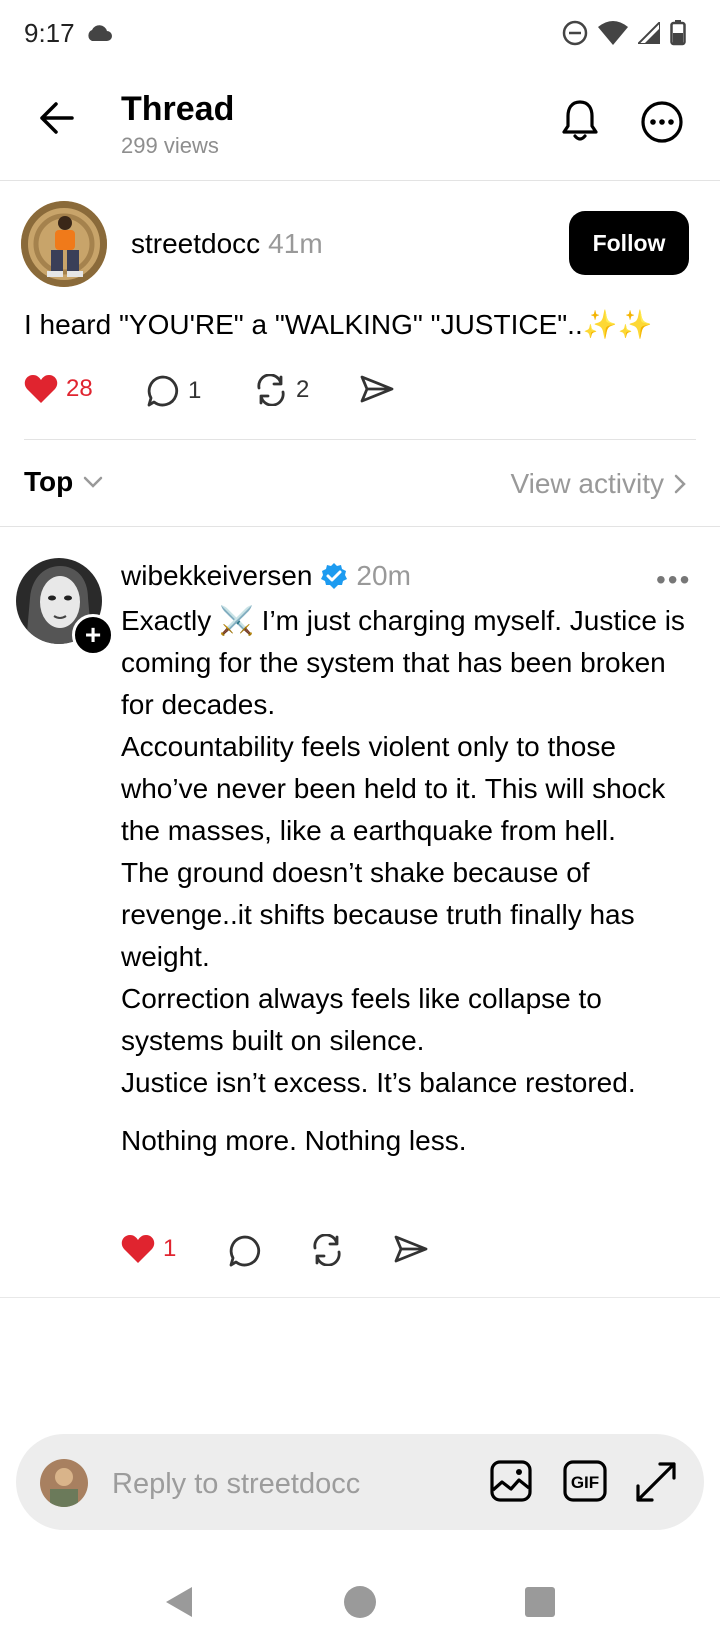 This screenshot has width=720, height=1650. I want to click on nav-recents-icon, so click(540, 1604).